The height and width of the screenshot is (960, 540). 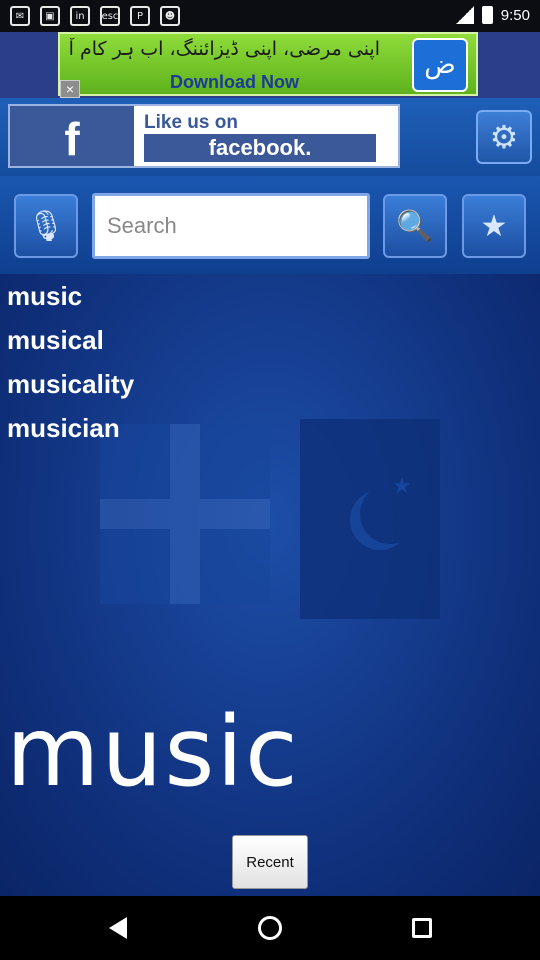 I want to click on status-right: 9:50, so click(x=492, y=15).